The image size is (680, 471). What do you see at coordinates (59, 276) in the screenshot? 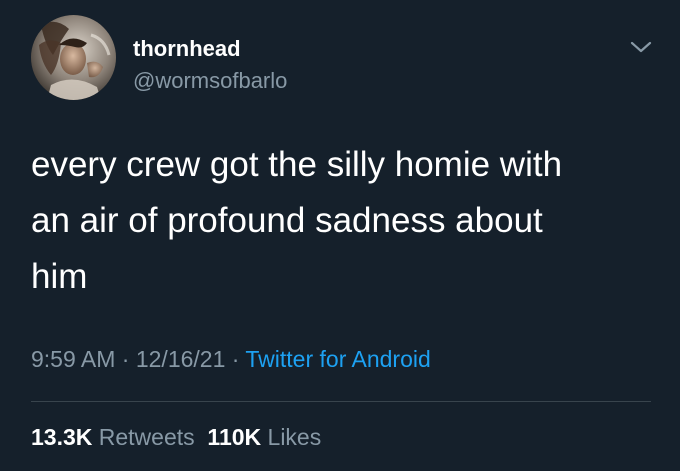
I see `tweet-text-line: him` at bounding box center [59, 276].